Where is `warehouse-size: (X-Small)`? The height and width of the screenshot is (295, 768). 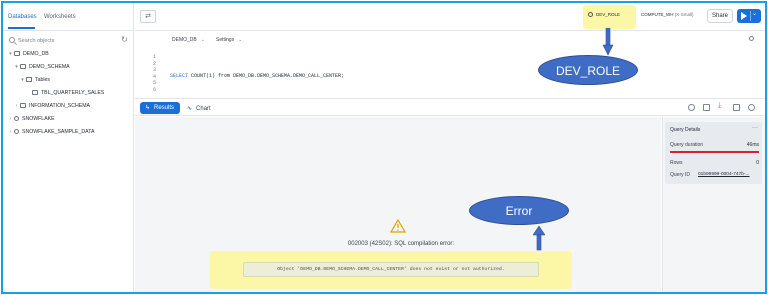
warehouse-size: (X-Small) is located at coordinates (684, 14).